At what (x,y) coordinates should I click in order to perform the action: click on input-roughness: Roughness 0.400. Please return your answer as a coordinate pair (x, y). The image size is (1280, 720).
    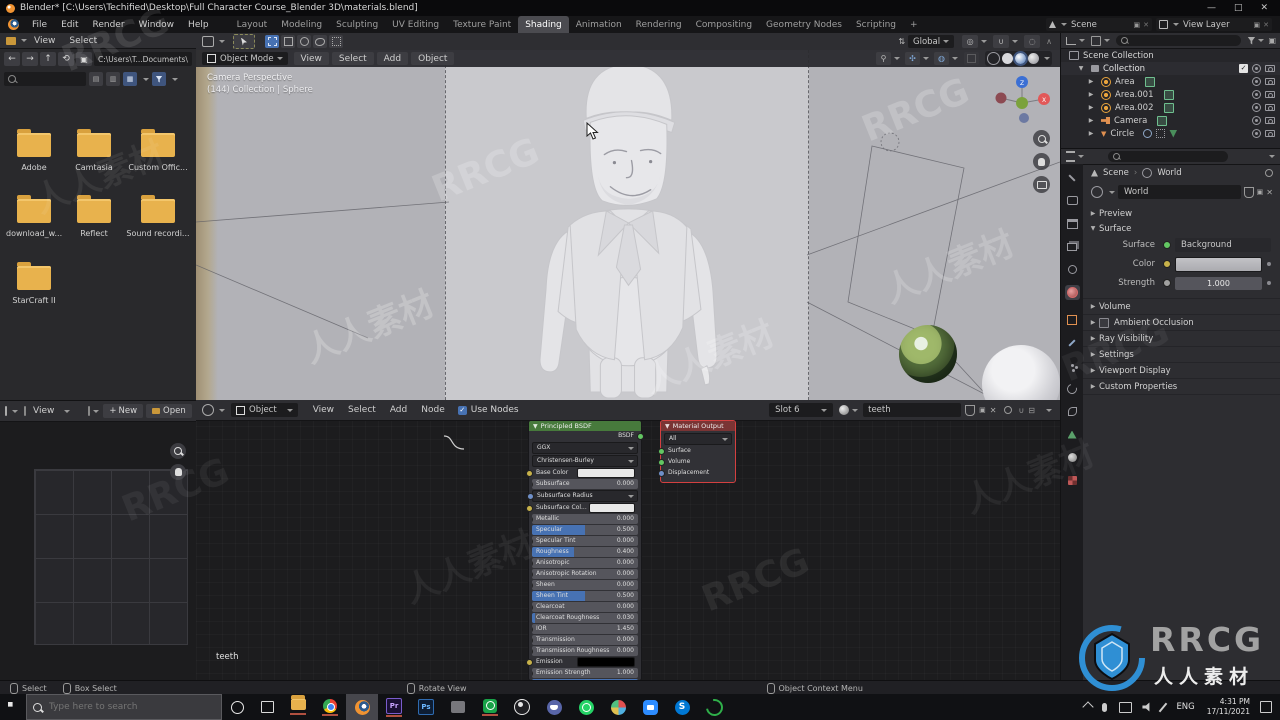
    Looking at the image, I should click on (585, 552).